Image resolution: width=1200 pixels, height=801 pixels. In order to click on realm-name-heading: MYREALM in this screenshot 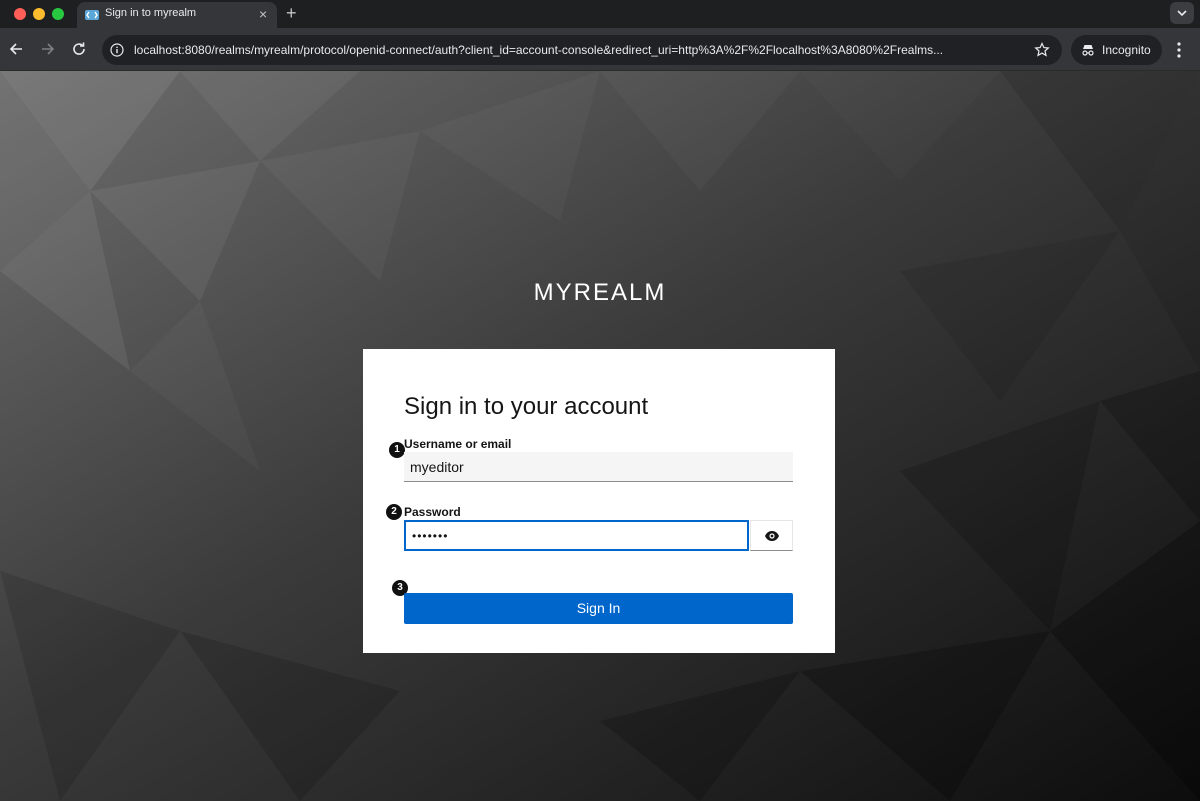, I will do `click(600, 292)`.